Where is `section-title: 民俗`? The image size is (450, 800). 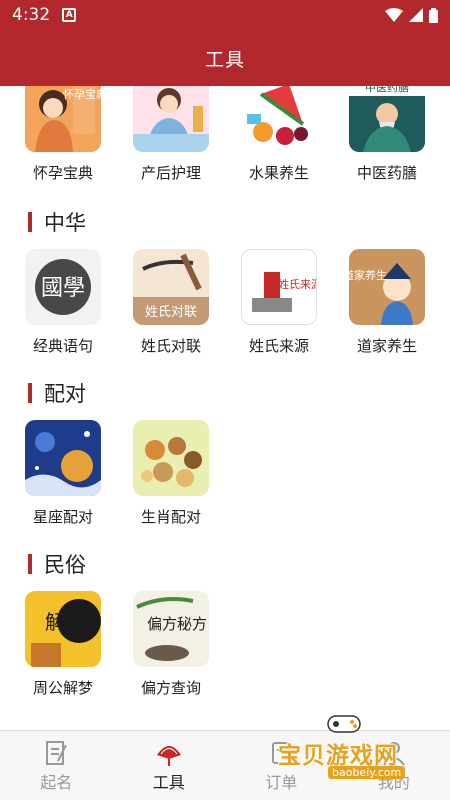
section-title: 民俗 is located at coordinates (65, 565).